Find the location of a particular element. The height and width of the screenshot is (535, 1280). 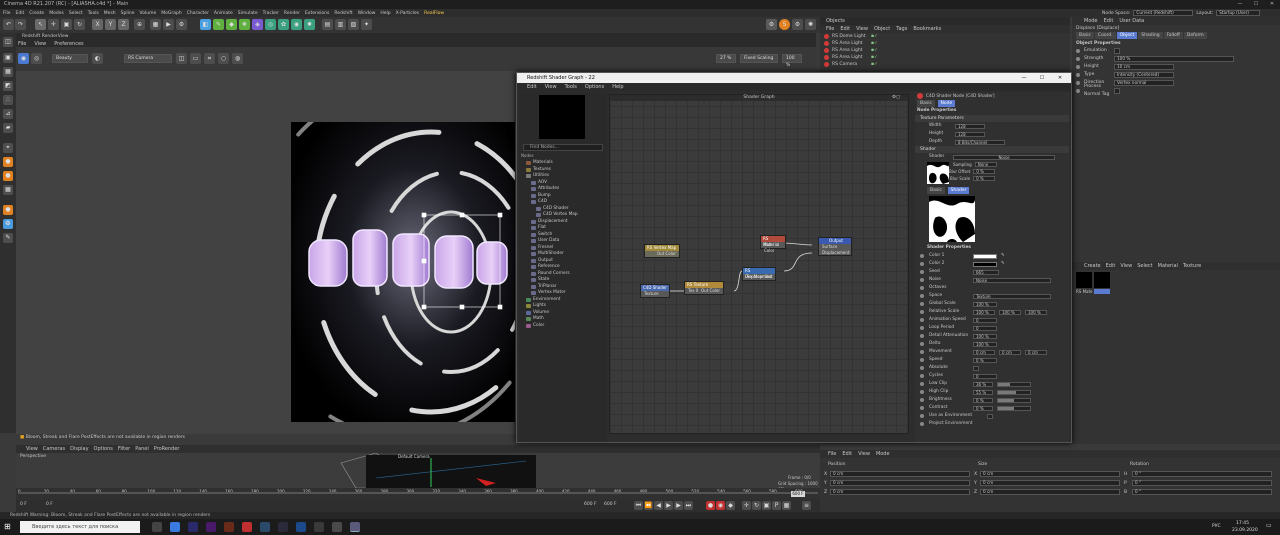

prop-field: Texture is located at coordinates (1012, 296).